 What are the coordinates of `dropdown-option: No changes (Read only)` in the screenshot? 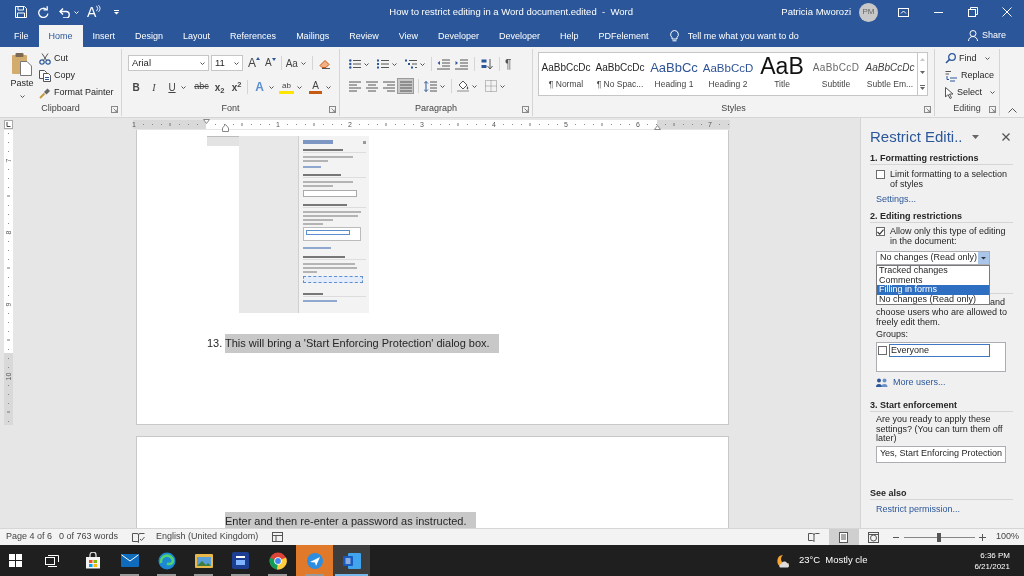 It's located at (933, 299).